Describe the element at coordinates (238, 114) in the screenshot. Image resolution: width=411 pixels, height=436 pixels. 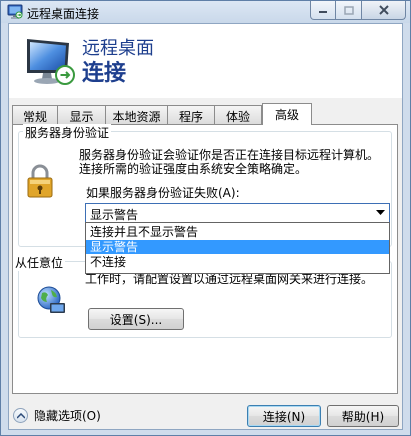
I see `tab-experience: 体验` at that location.